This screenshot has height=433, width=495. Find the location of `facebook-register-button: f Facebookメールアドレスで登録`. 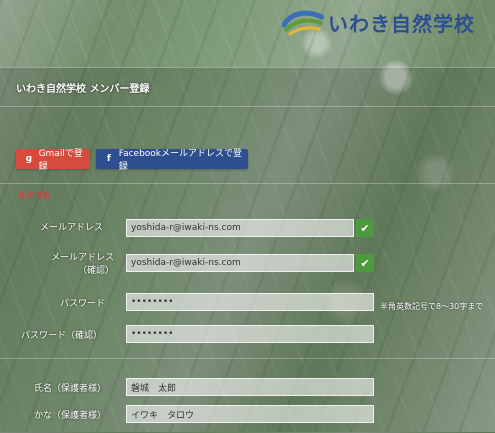

facebook-register-button: f Facebookメールアドレスで登録 is located at coordinates (172, 160).